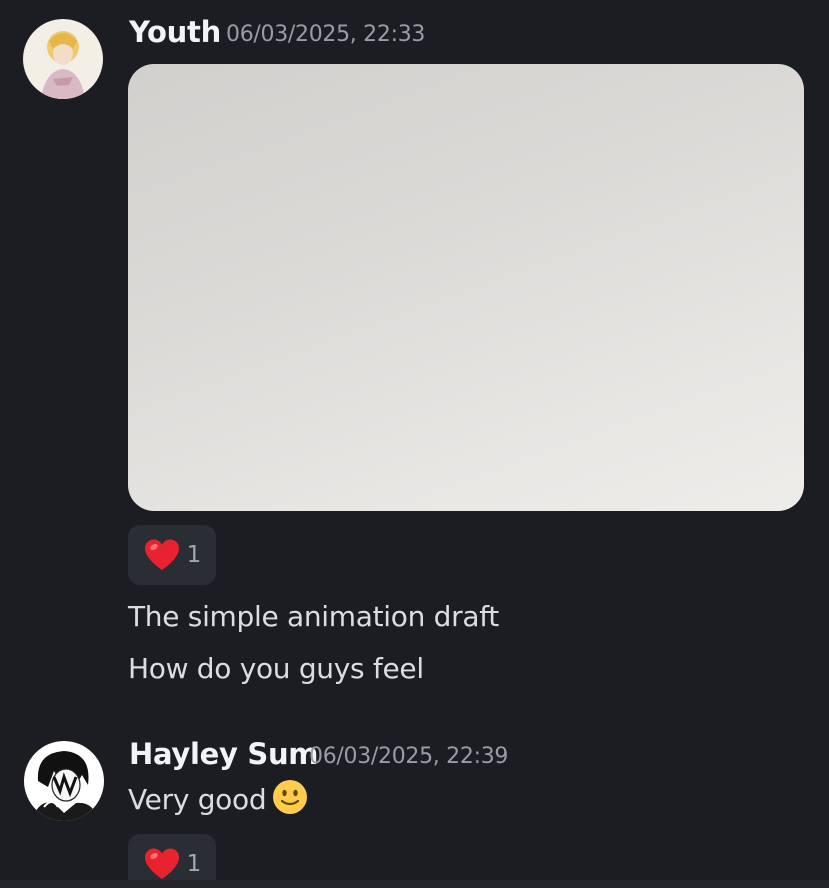 This screenshot has width=829, height=888. I want to click on reaction-heart-button: 1, so click(172, 555).